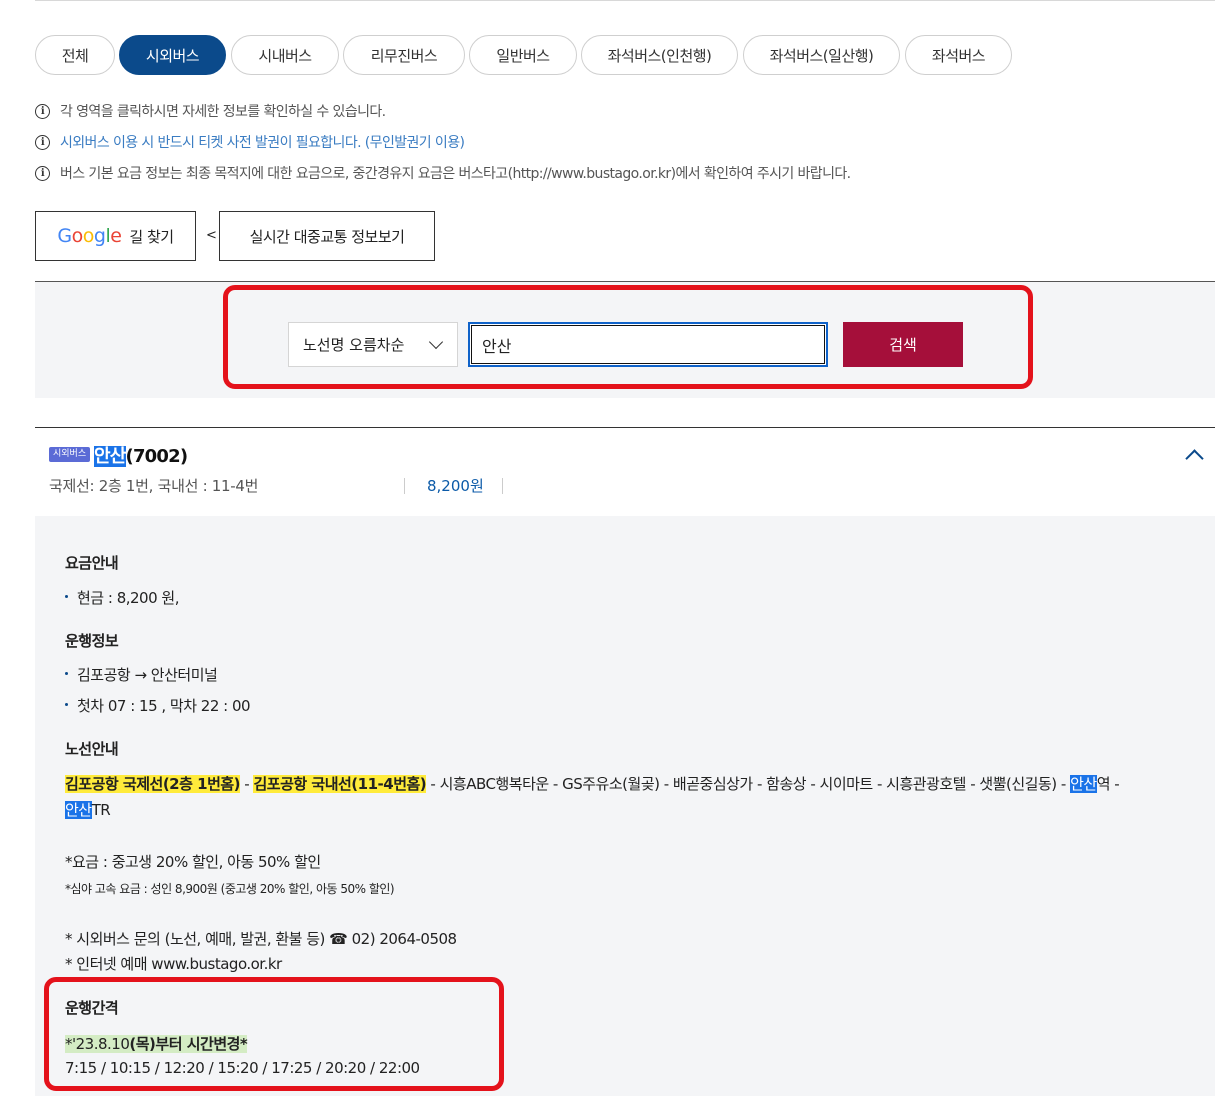 The height and width of the screenshot is (1096, 1228). Describe the element at coordinates (110, 456) in the screenshot. I see `route-name-highlight: 안산` at that location.